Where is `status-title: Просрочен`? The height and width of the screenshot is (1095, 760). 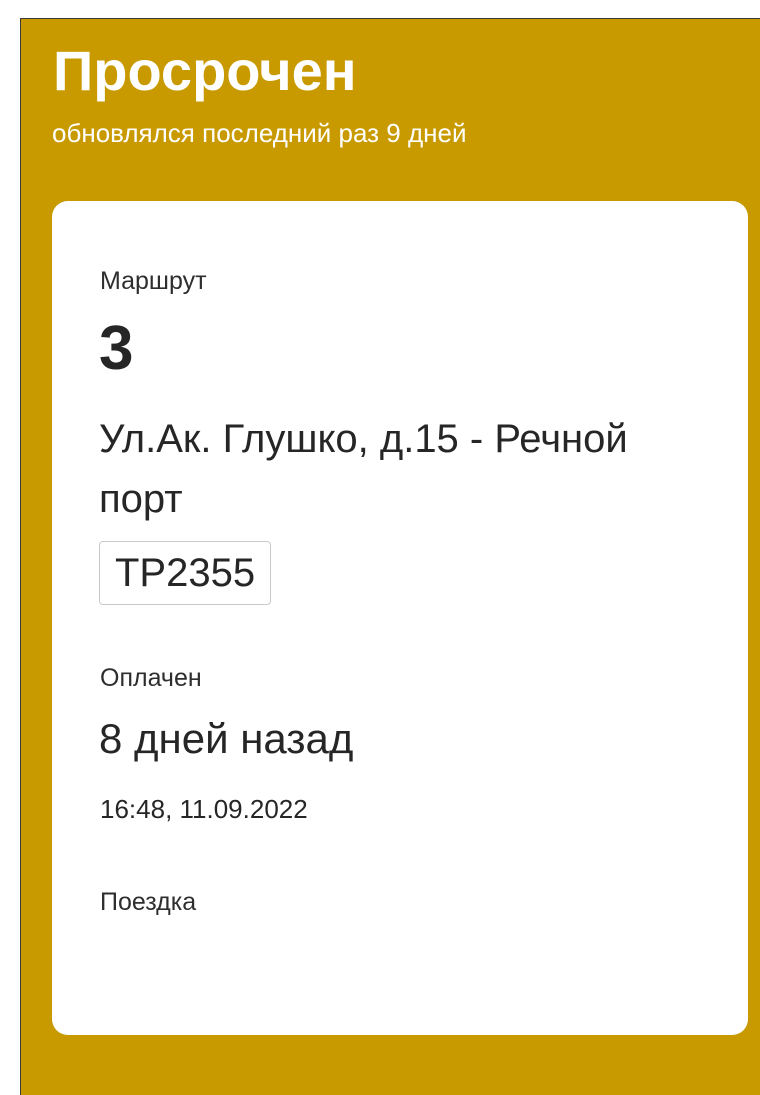 status-title: Просрочен is located at coordinates (205, 70).